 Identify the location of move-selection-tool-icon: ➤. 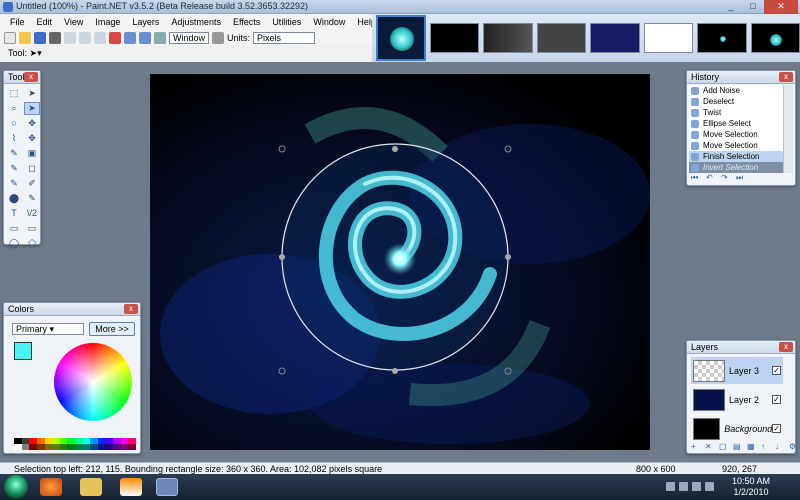
(32, 108).